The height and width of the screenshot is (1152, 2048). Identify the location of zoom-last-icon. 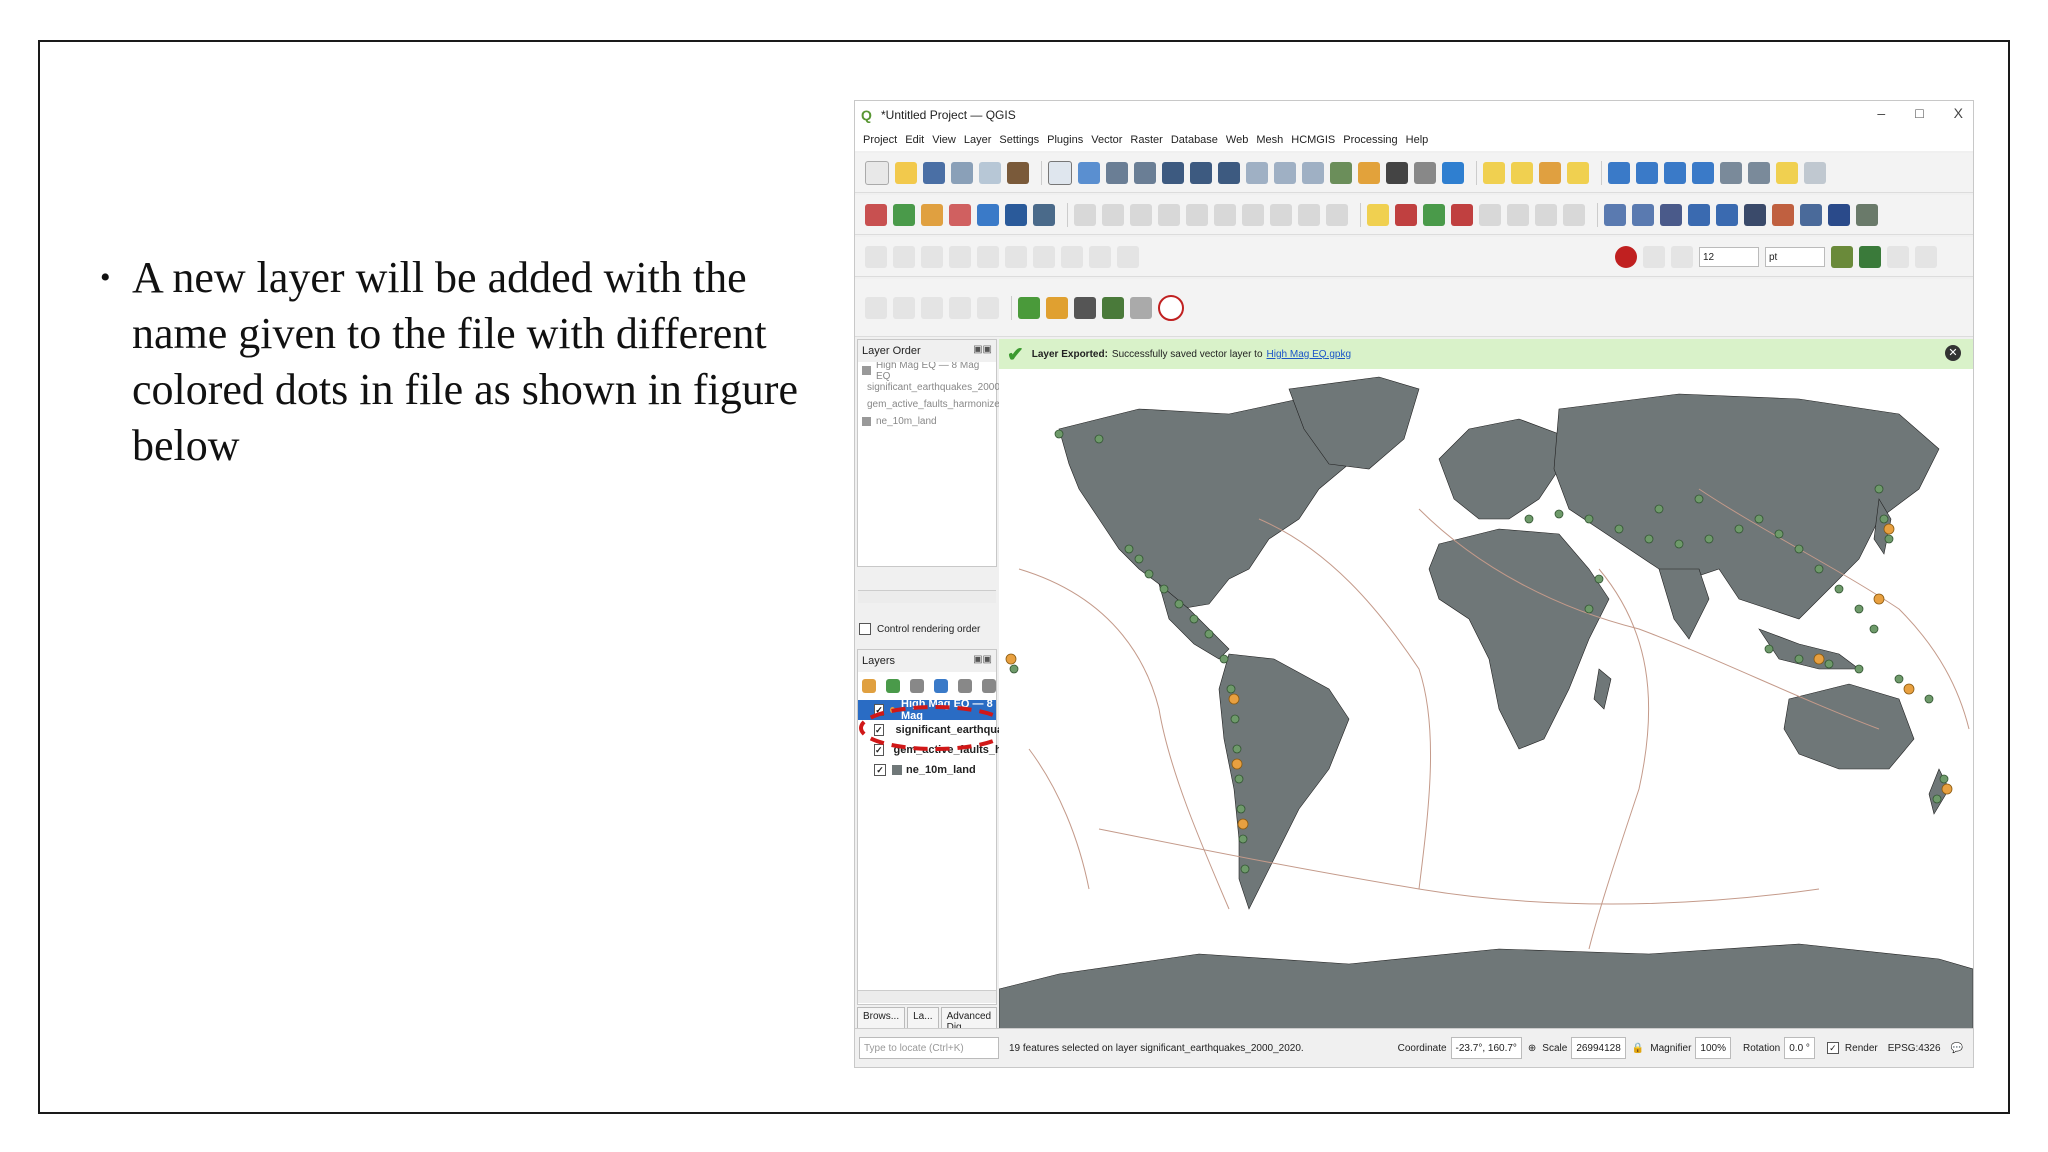
(1285, 172).